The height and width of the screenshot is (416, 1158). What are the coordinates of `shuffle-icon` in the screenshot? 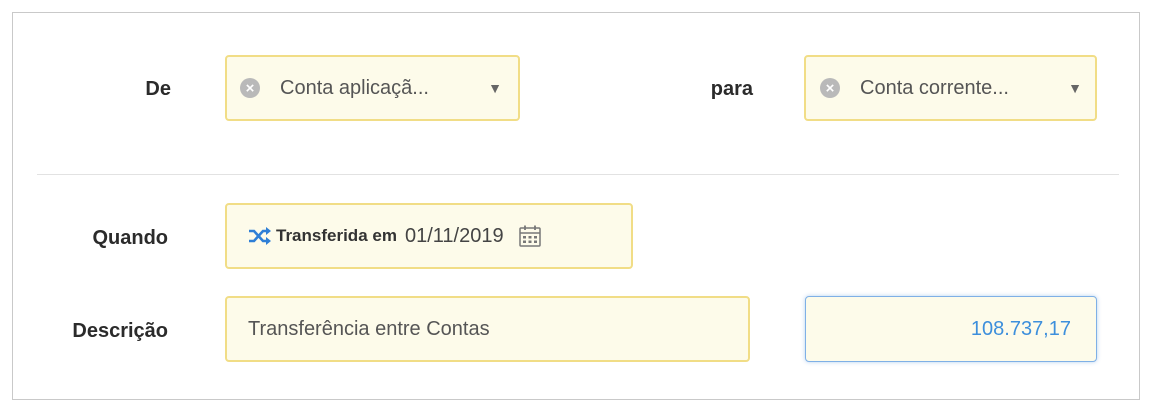 It's located at (260, 236).